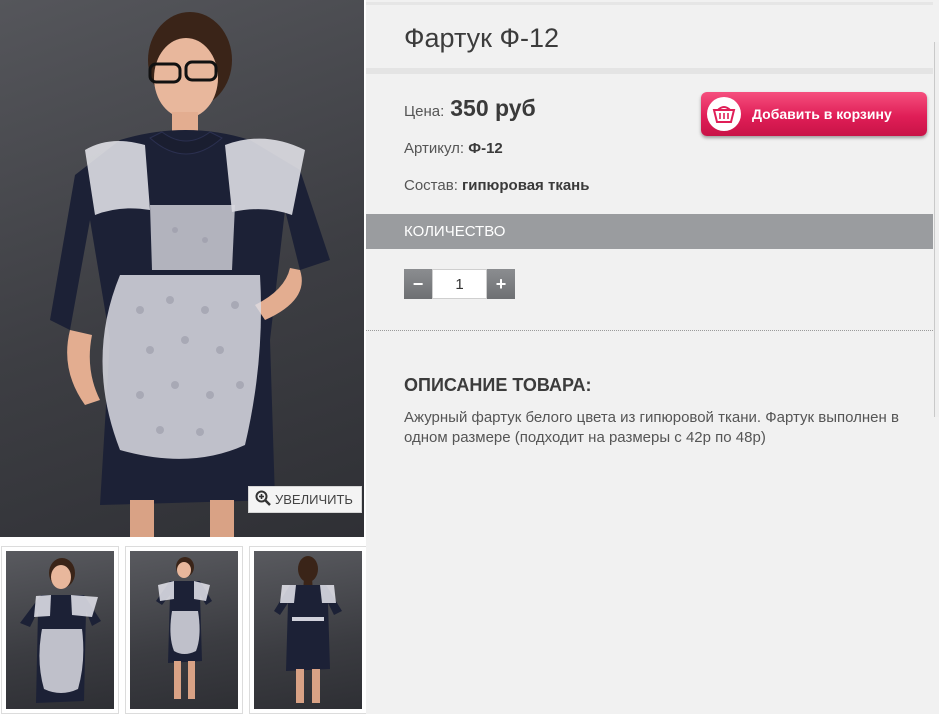  Describe the element at coordinates (485, 148) in the screenshot. I see `article-value: Ф-12` at that location.